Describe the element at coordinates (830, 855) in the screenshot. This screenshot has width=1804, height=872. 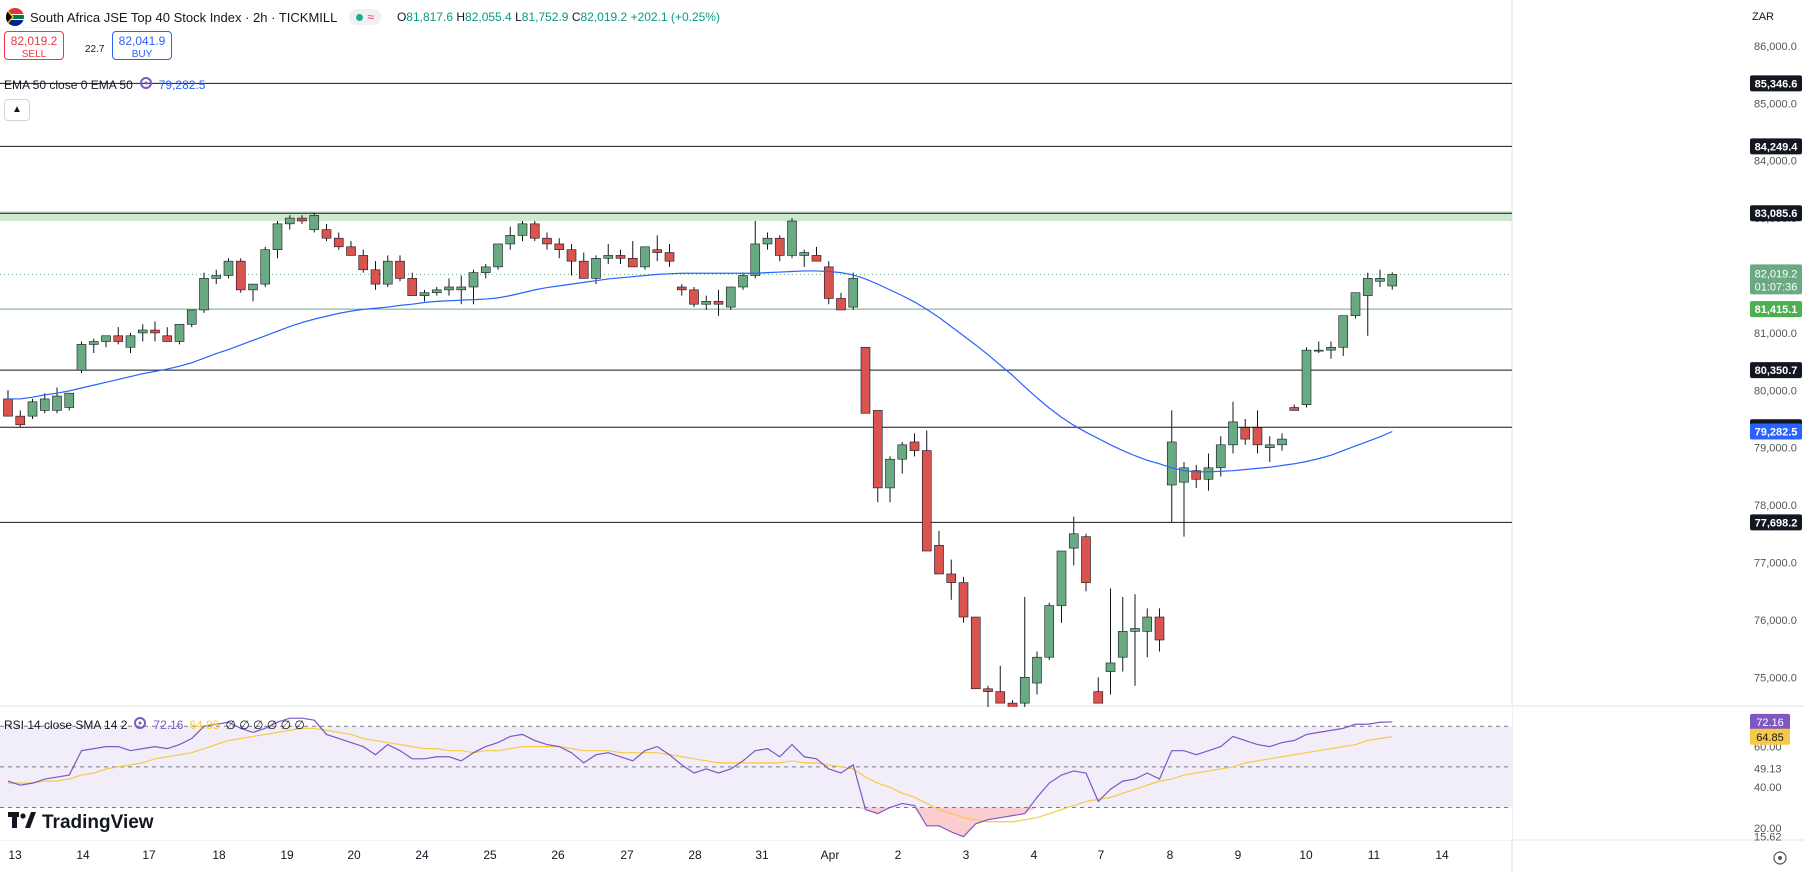
I see `time-tick-label: Apr` at that location.